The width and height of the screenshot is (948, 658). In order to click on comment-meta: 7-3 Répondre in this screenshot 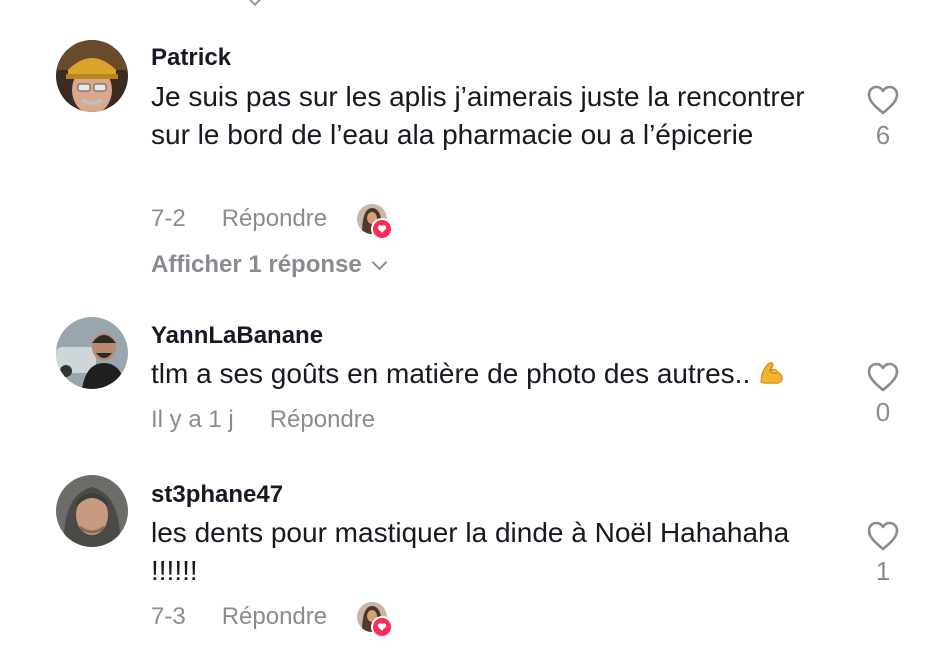, I will do `click(272, 620)`.